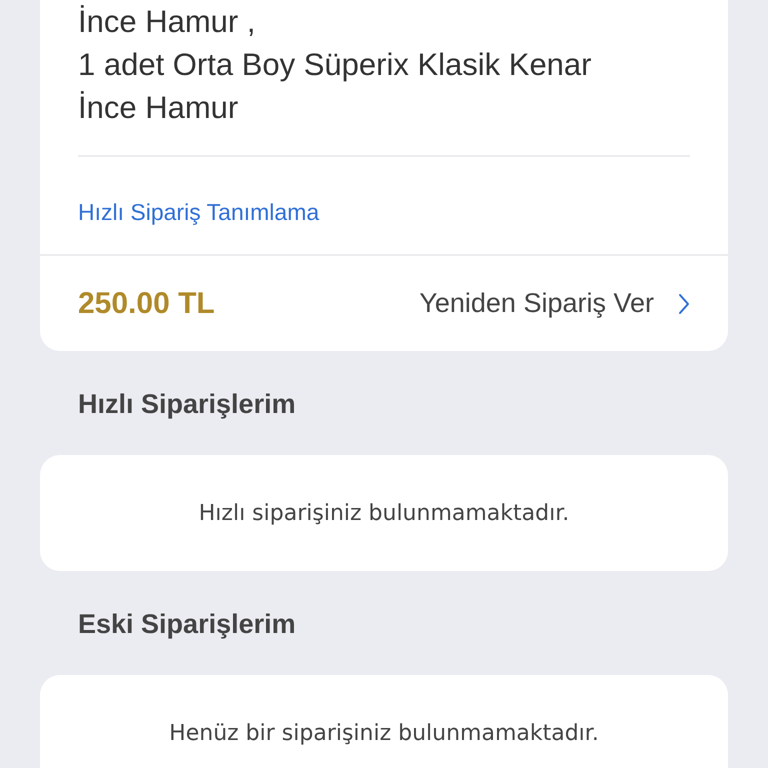 This screenshot has height=768, width=768. What do you see at coordinates (187, 402) in the screenshot?
I see `section-title: Hızlı Siparişlerim` at bounding box center [187, 402].